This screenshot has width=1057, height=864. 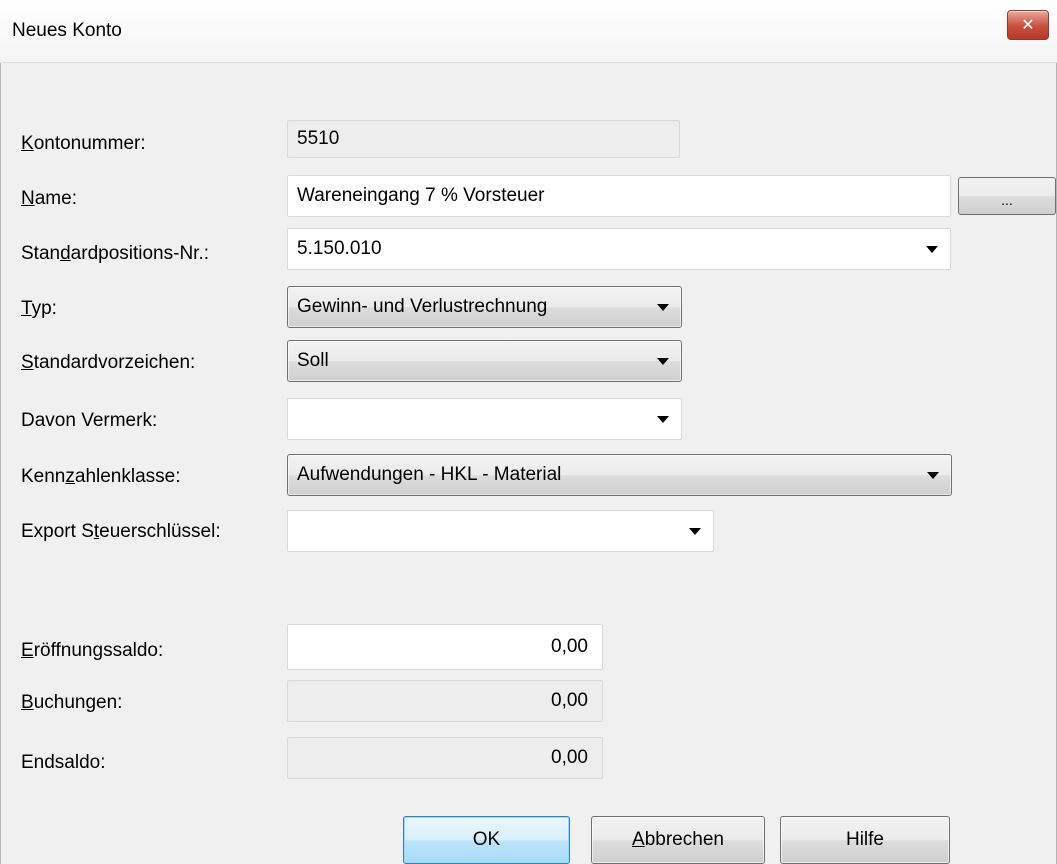 I want to click on davon-vermerk-label: Davon Vermerk:, so click(x=89, y=420).